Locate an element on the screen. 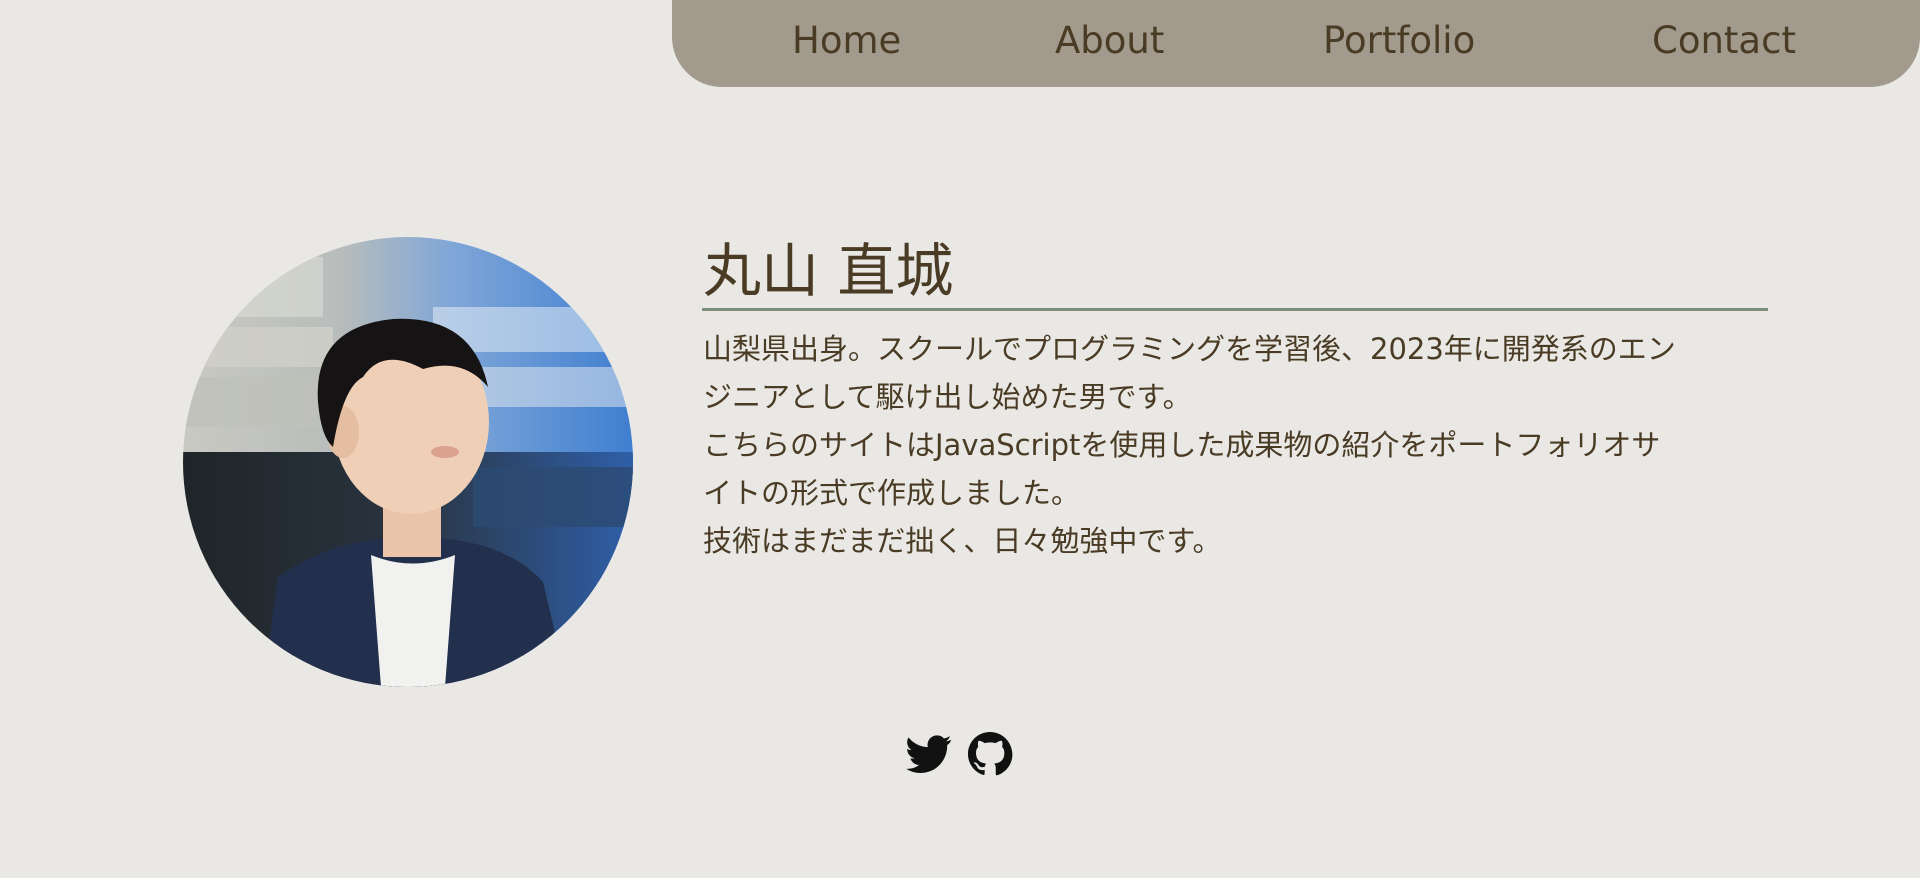  bio-line: こちらのサイトはJavaScriptを使用した成果物の紹介をポートフォリオサ is located at coordinates (1182, 445).